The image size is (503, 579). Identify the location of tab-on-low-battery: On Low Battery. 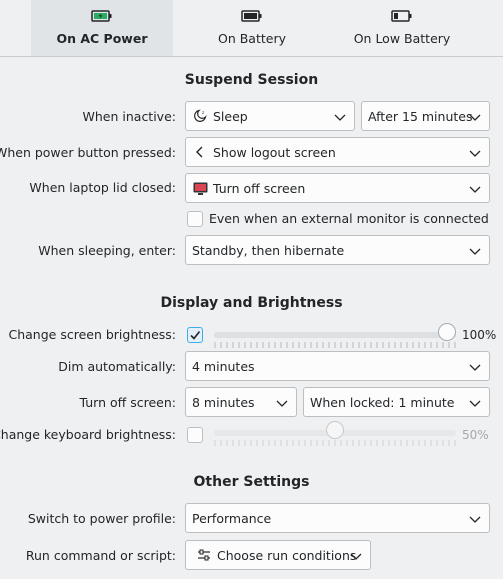
(402, 28).